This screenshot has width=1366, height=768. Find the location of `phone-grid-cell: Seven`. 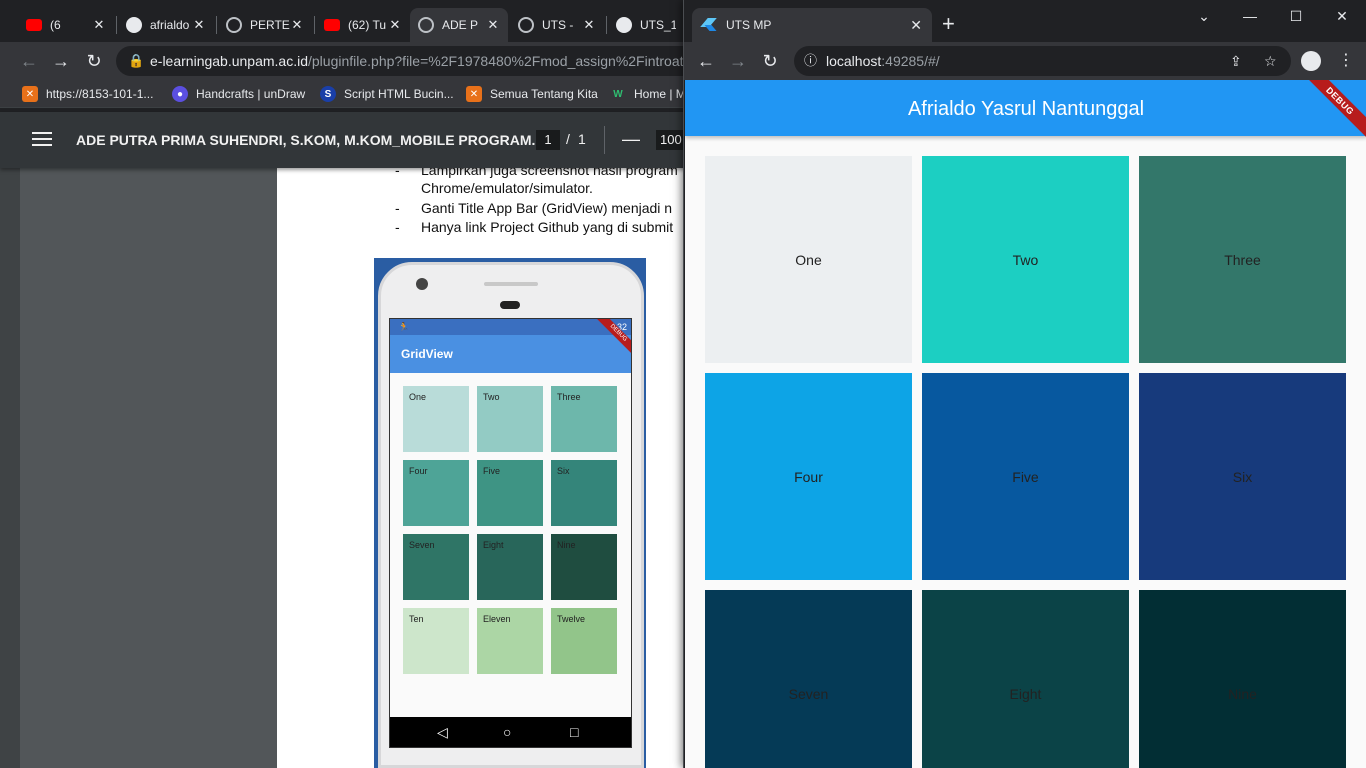

phone-grid-cell: Seven is located at coordinates (436, 567).